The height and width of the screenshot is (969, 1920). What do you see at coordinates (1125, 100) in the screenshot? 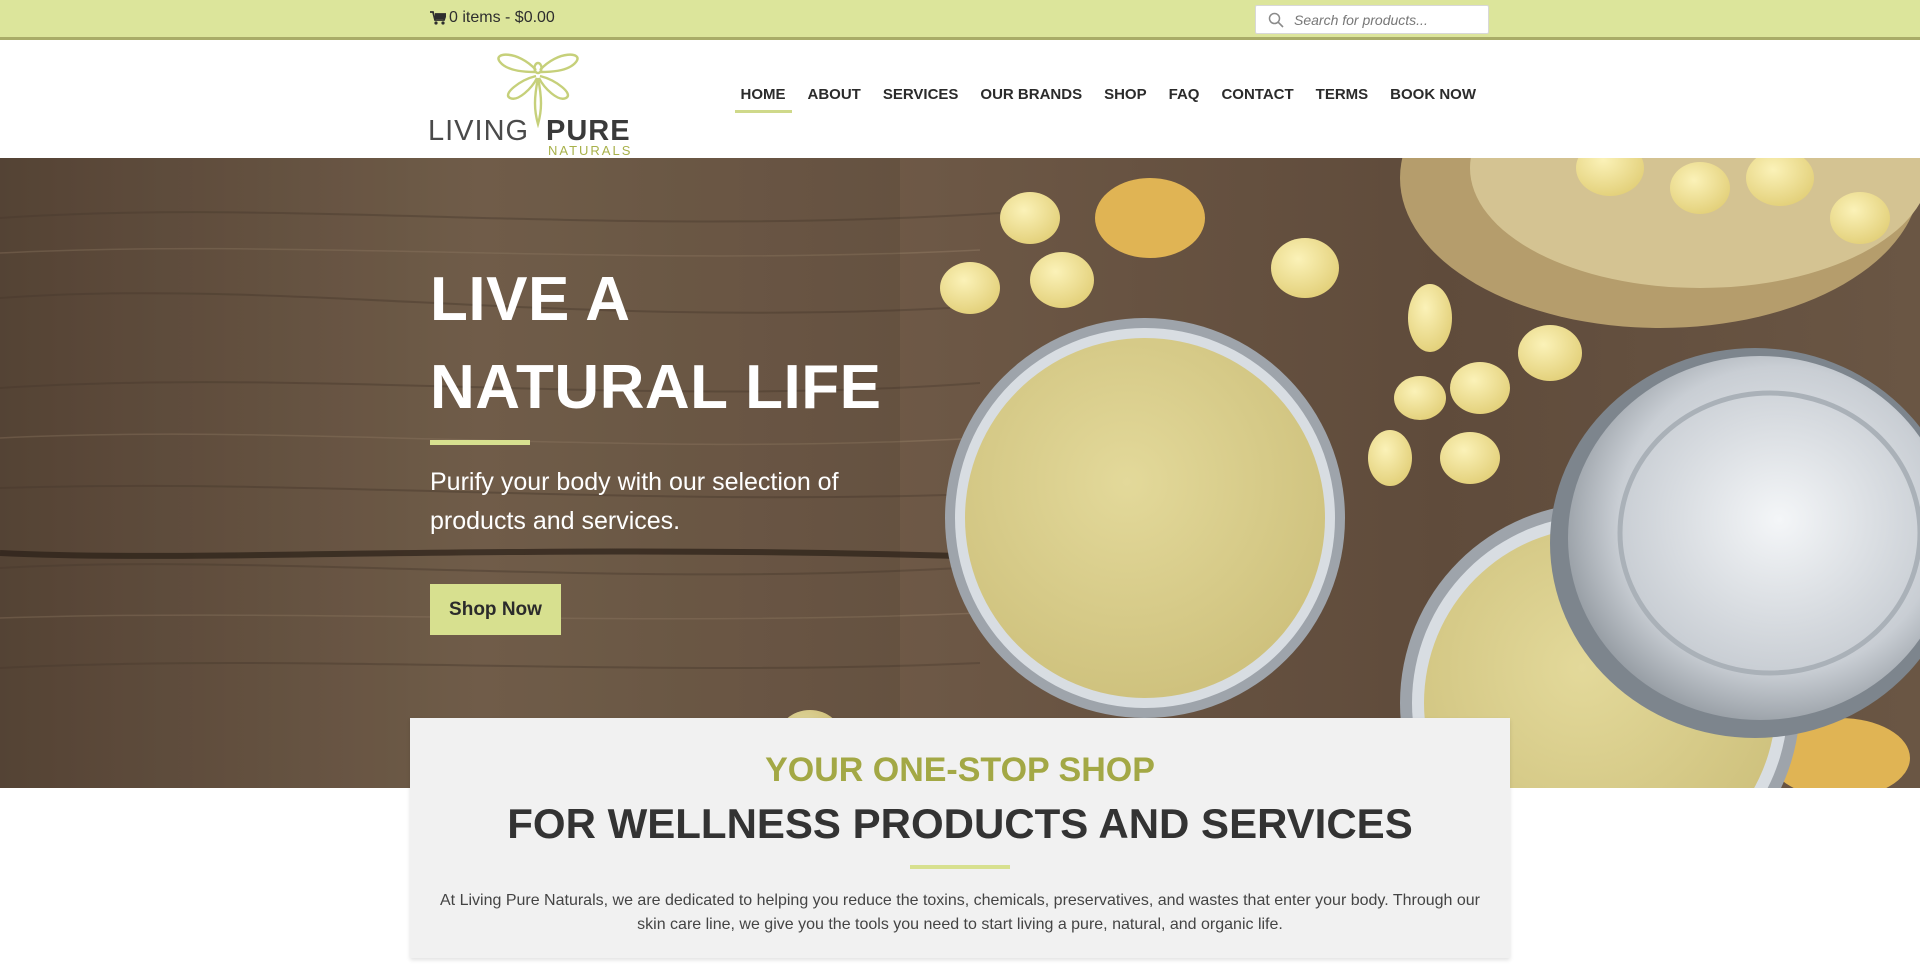
I see `nav-item-shop: SHOP` at bounding box center [1125, 100].